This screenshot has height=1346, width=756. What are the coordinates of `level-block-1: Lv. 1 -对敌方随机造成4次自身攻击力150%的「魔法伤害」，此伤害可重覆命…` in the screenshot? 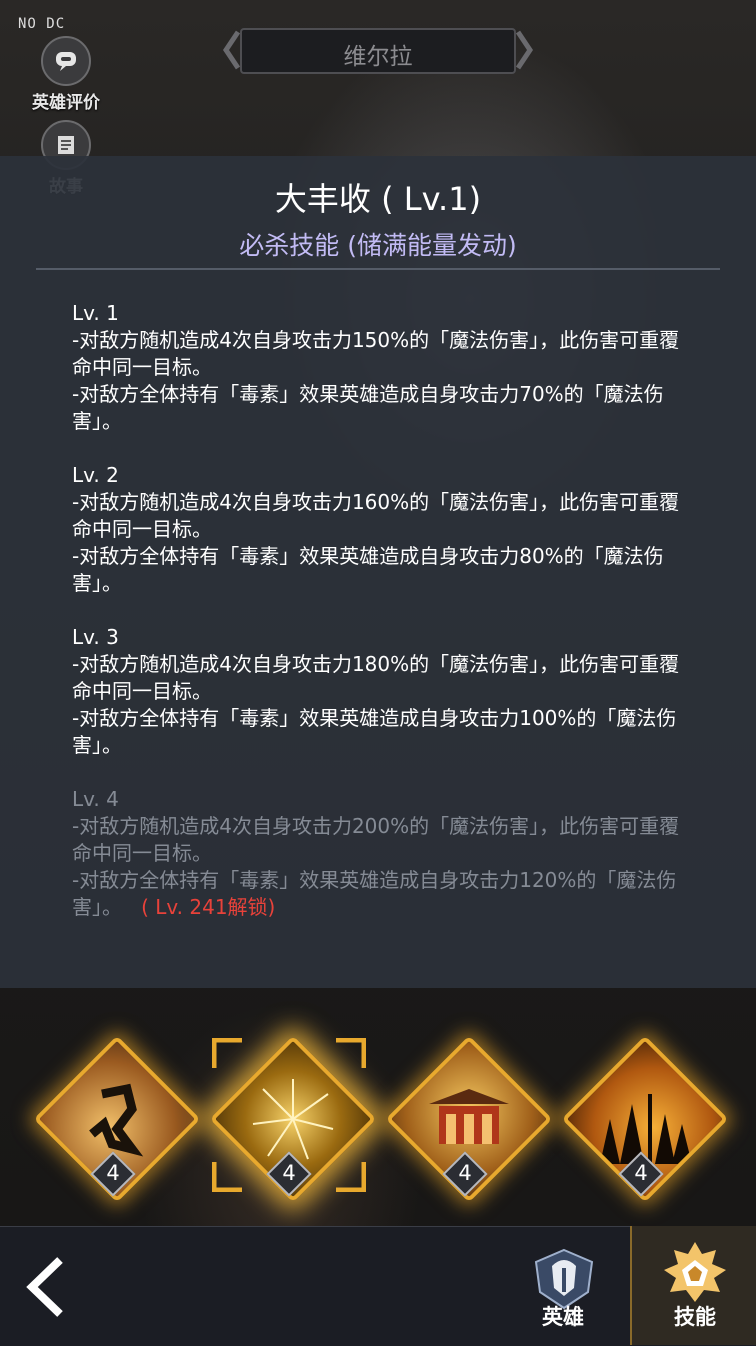 It's located at (382, 367).